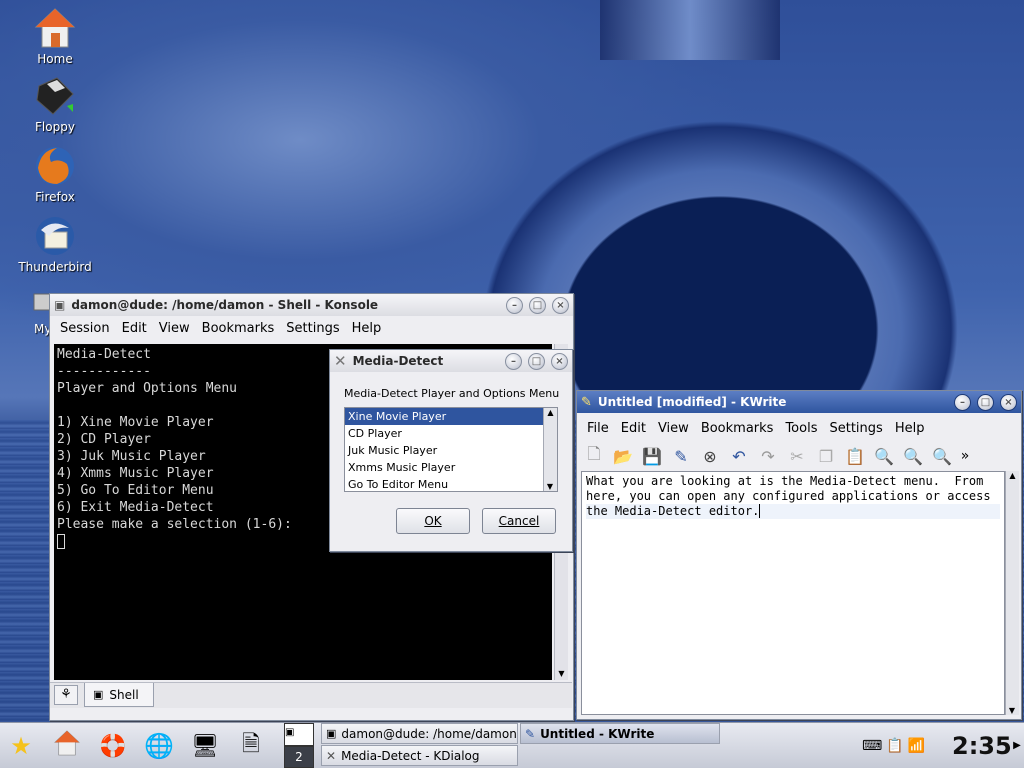  I want to click on pager-desktop-2: 2, so click(299, 757).